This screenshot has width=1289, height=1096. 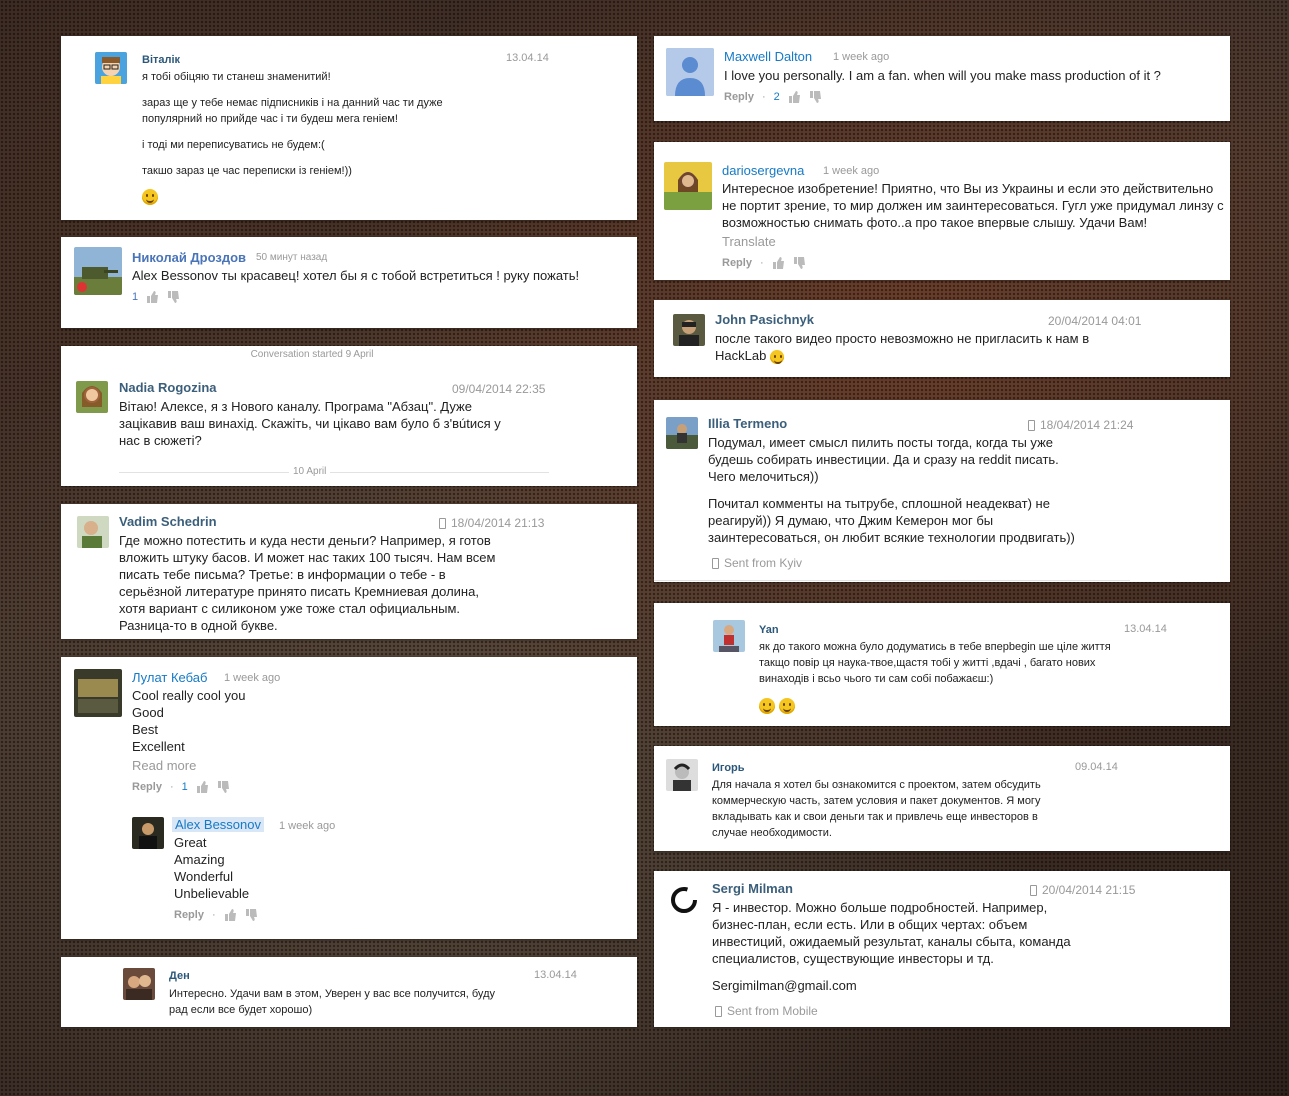 What do you see at coordinates (218, 824) in the screenshot?
I see `reply-author-name: Alex Bessonov` at bounding box center [218, 824].